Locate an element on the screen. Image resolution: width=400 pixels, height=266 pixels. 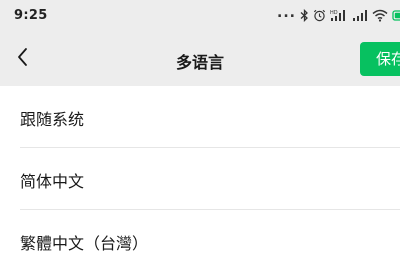
alarm-icon is located at coordinates (319, 15).